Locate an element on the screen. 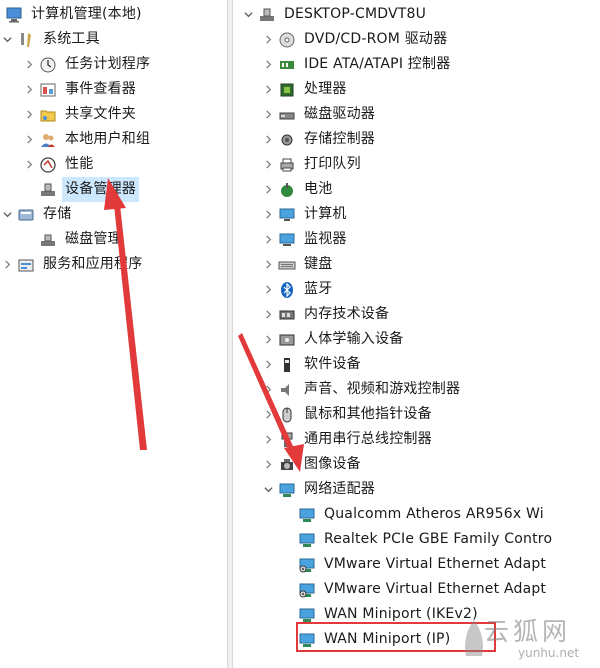  device-manager-icon is located at coordinates (48, 190).